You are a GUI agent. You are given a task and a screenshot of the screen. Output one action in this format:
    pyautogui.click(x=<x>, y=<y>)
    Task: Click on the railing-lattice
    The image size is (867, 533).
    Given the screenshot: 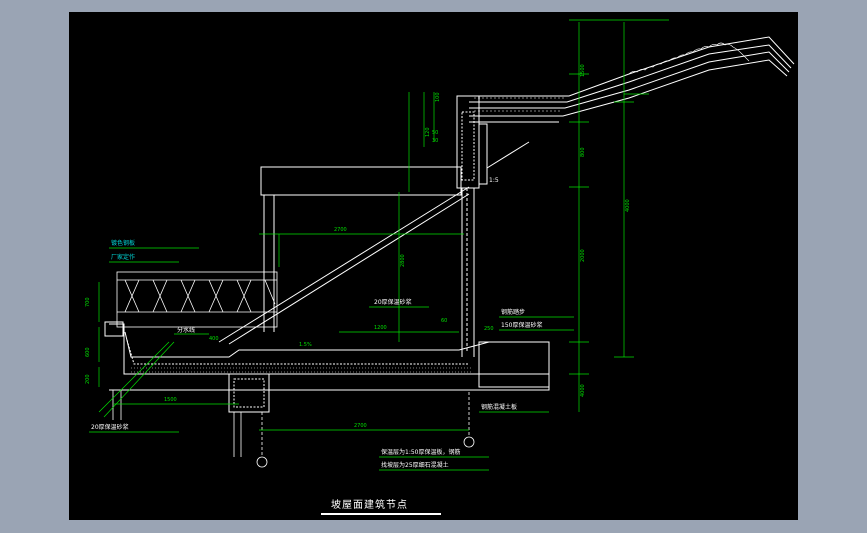 What is the action you would take?
    pyautogui.click(x=200, y=296)
    